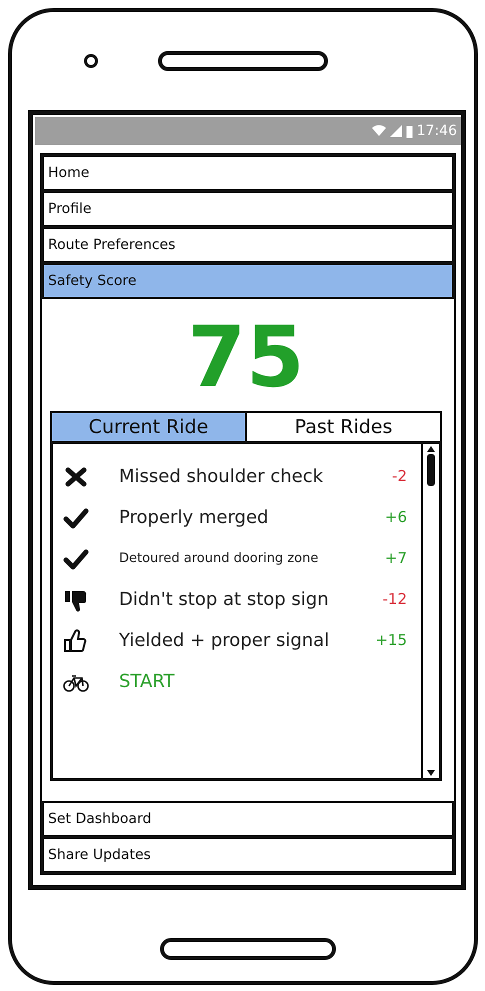 This screenshot has width=485, height=991. Describe the element at coordinates (395, 517) in the screenshot. I see `event-points: +6` at that location.